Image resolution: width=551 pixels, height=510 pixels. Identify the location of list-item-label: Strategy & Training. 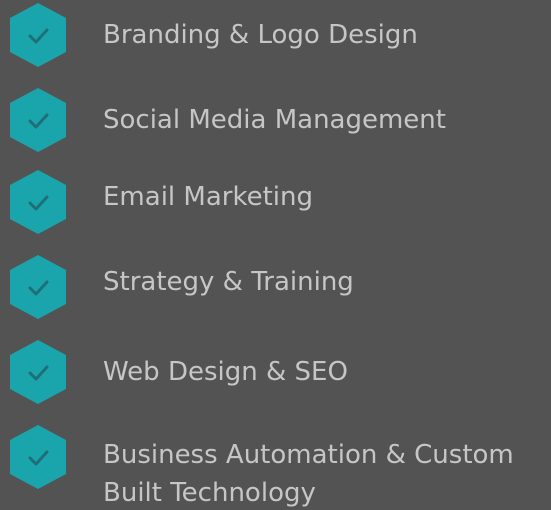
(228, 282).